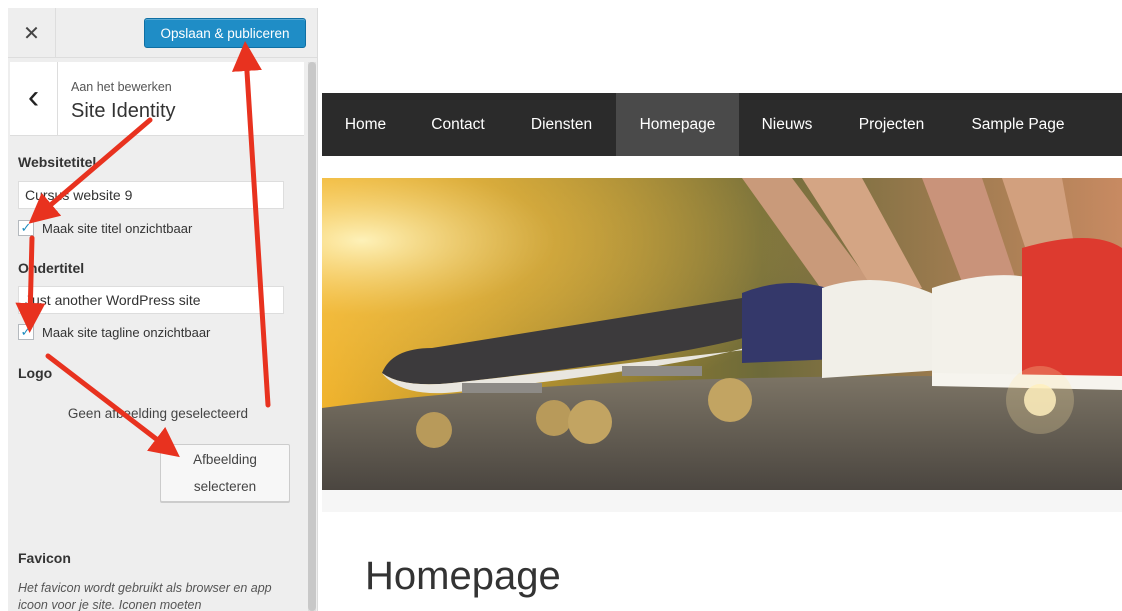 This screenshot has height=611, width=1122. What do you see at coordinates (151, 195) in the screenshot?
I see `site-title-input` at bounding box center [151, 195].